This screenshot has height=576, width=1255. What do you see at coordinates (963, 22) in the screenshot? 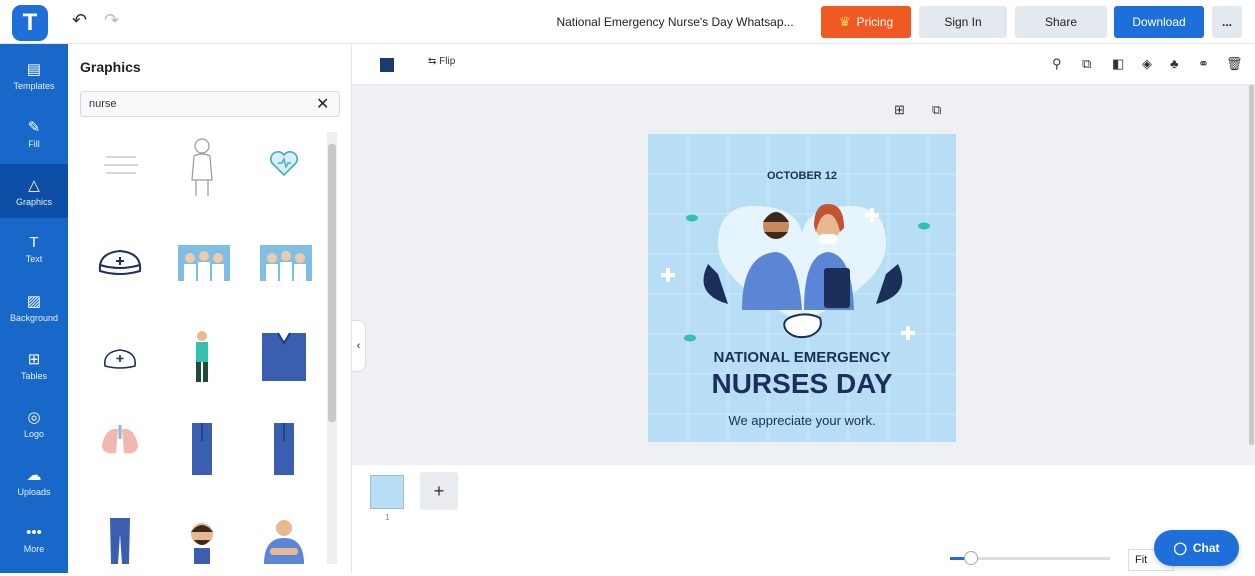
I see `sign-in-button: Sign In` at bounding box center [963, 22].